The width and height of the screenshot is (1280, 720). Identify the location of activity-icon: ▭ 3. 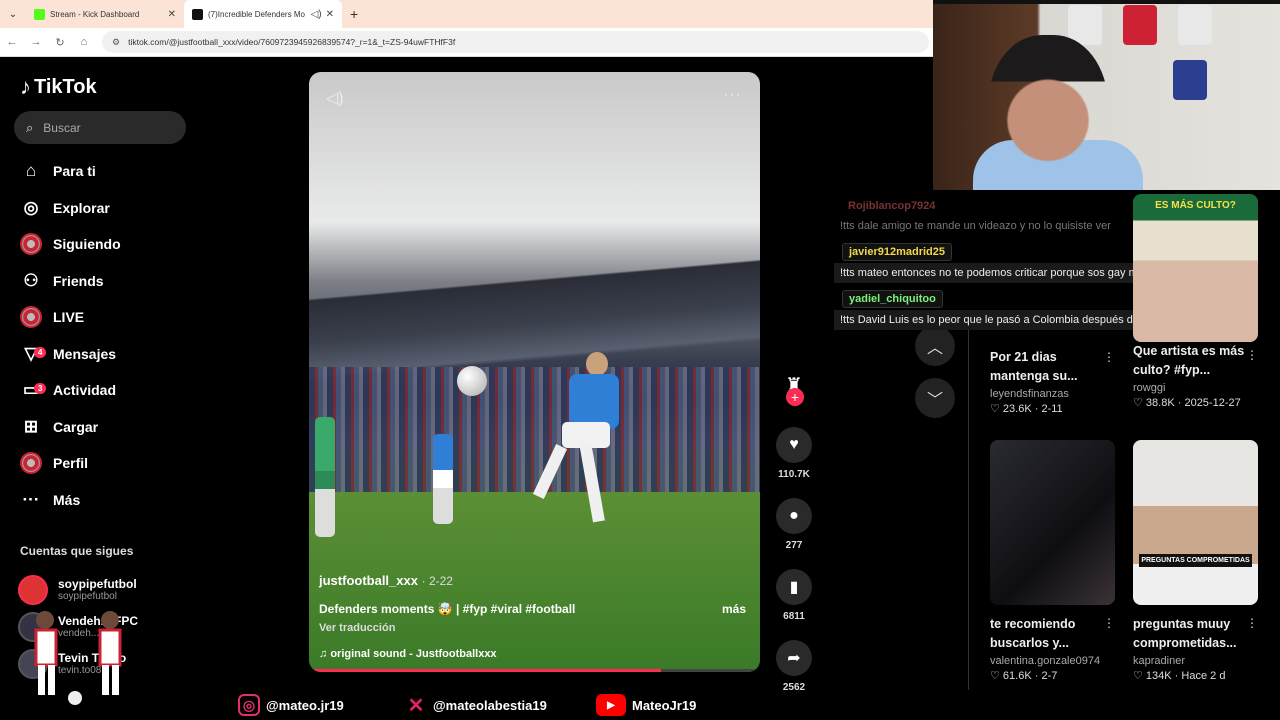
(33, 390).